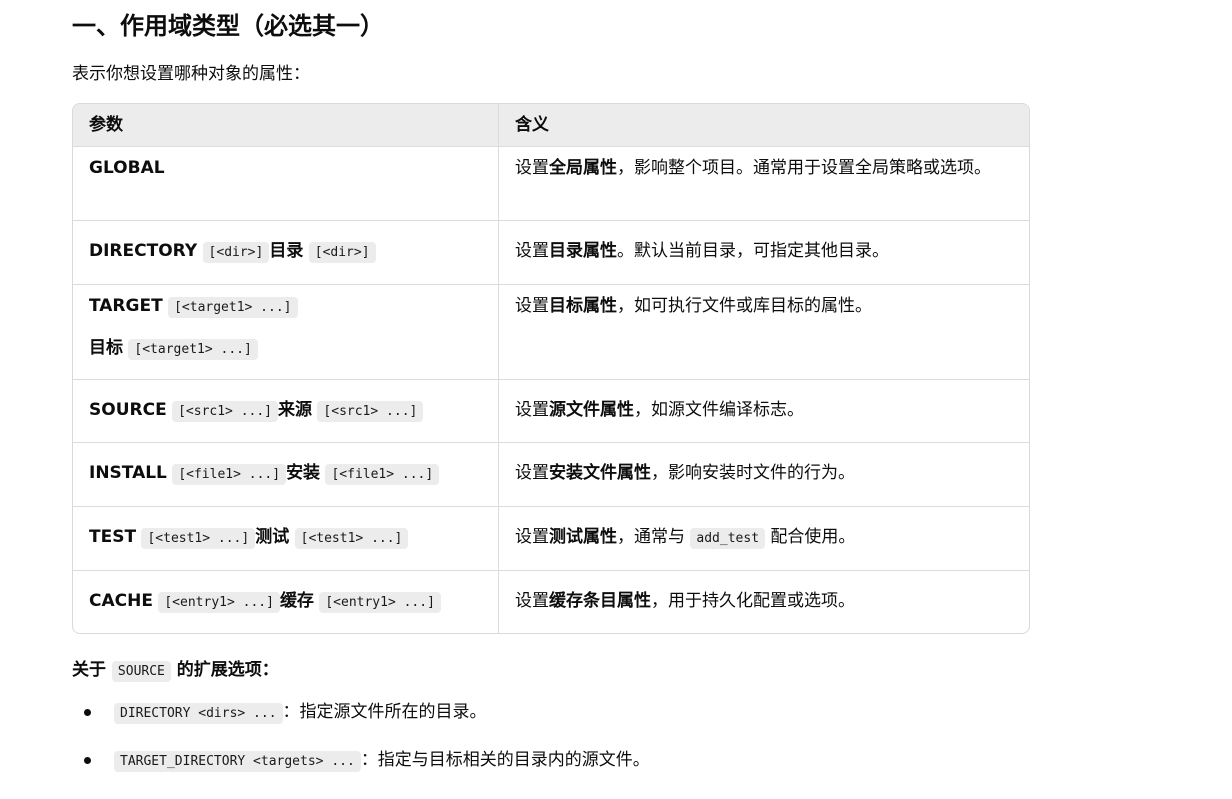 The width and height of the screenshot is (1232, 799). Describe the element at coordinates (175, 671) in the screenshot. I see `source-options-heading: 关于 SOURCE 的扩展选项：` at that location.